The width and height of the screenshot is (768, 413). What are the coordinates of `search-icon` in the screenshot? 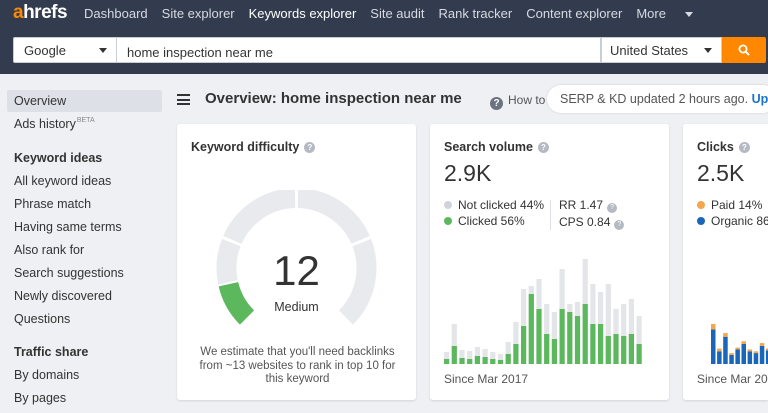 It's located at (744, 50).